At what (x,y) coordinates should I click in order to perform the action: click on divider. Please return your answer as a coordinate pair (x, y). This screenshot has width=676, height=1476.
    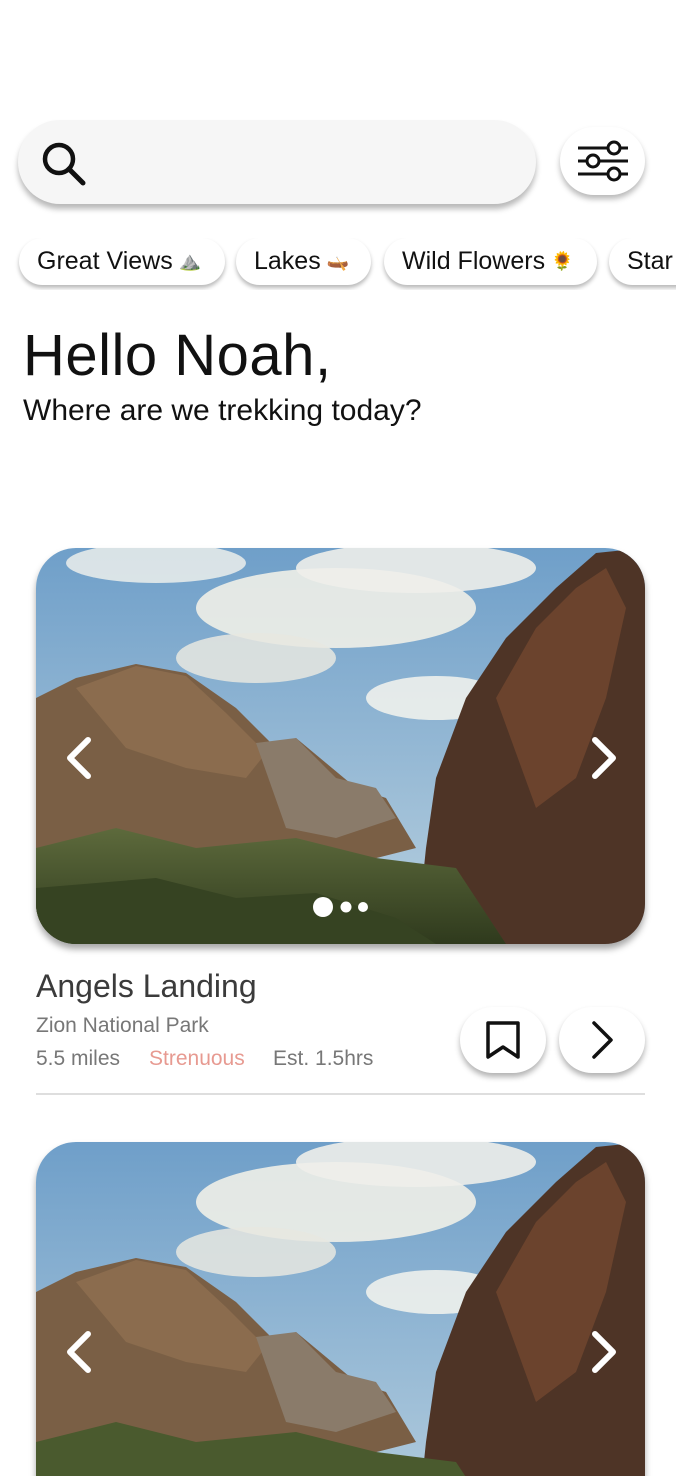
    Looking at the image, I should click on (340, 1094).